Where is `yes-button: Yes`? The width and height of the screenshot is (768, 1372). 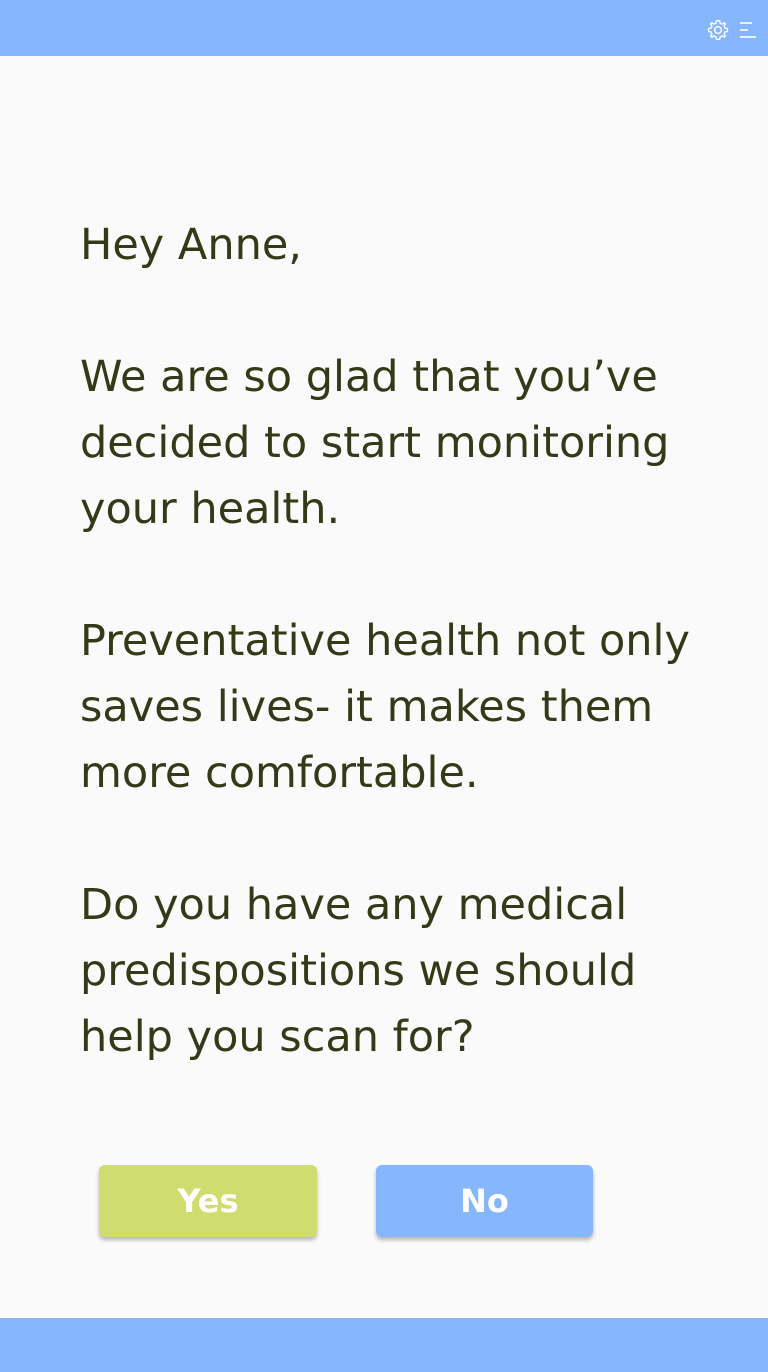 yes-button: Yes is located at coordinates (208, 1201).